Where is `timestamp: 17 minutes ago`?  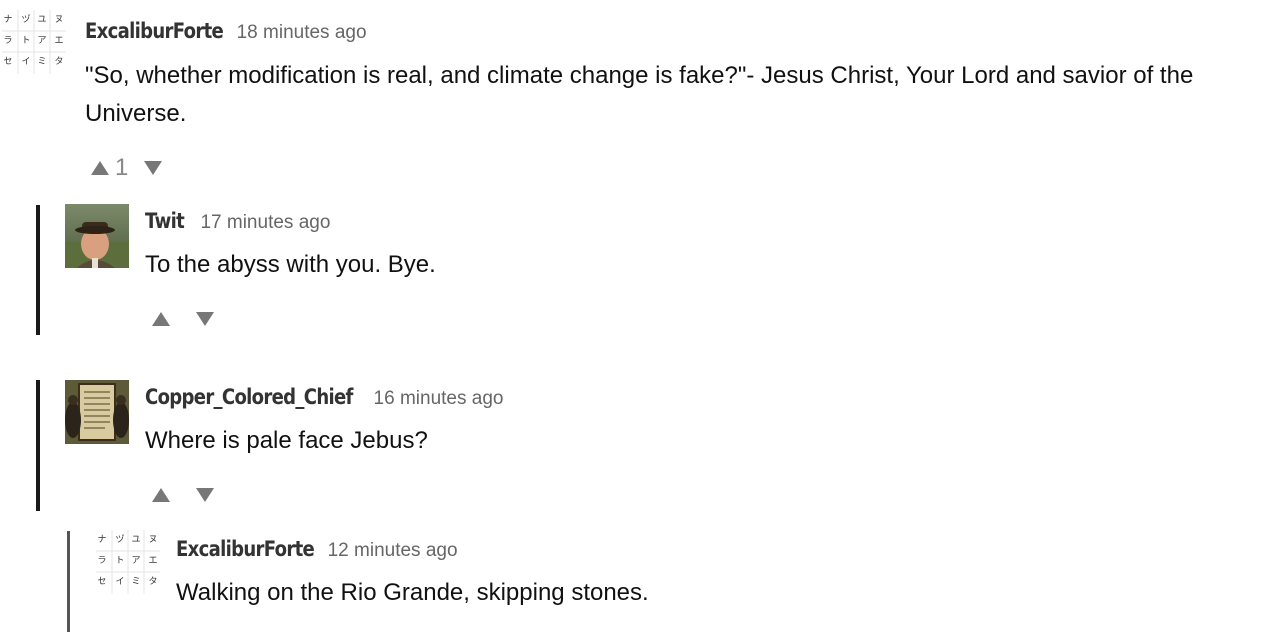
timestamp: 17 minutes ago is located at coordinates (265, 223).